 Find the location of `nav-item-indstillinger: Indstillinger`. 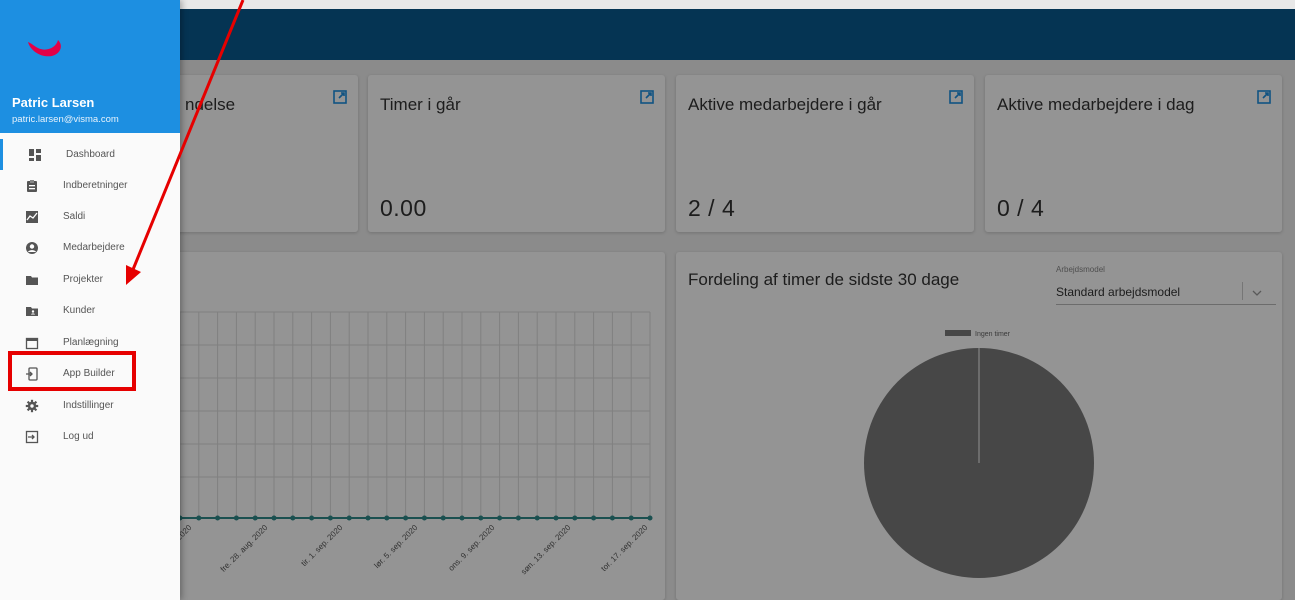

nav-item-indstillinger: Indstillinger is located at coordinates (90, 405).